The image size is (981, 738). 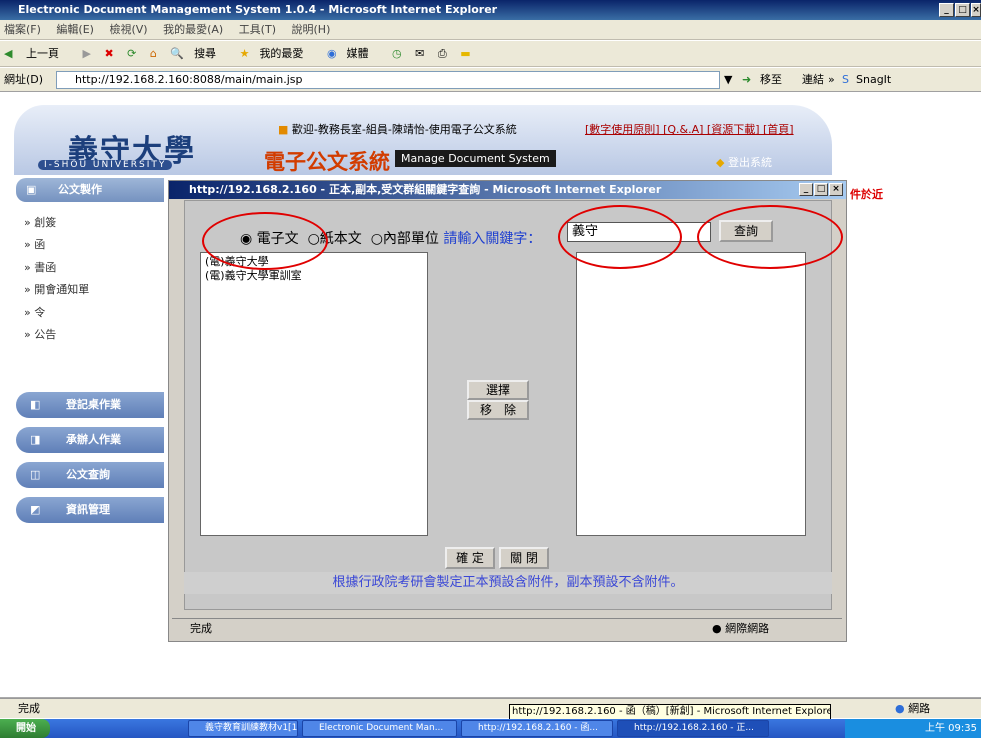 What do you see at coordinates (770, 237) in the screenshot?
I see `highlight-circle-query` at bounding box center [770, 237].